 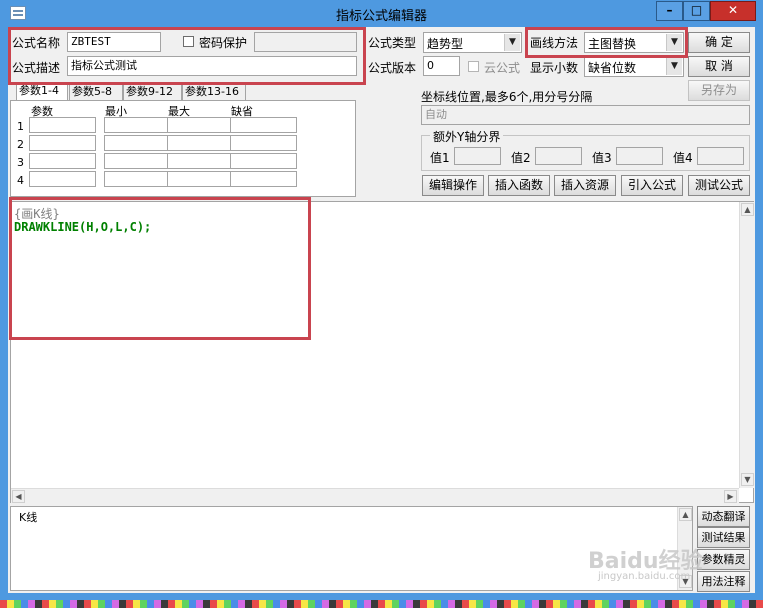 What do you see at coordinates (212, 66) in the screenshot?
I see `formula-desc-input: 指标公式测试` at bounding box center [212, 66].